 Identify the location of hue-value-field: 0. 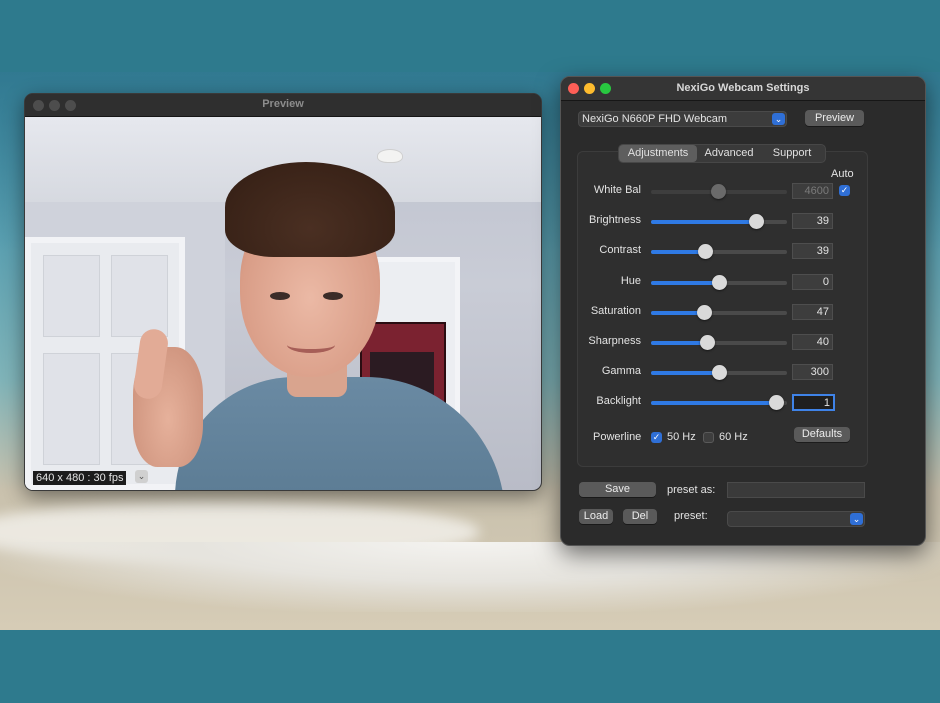
(812, 282).